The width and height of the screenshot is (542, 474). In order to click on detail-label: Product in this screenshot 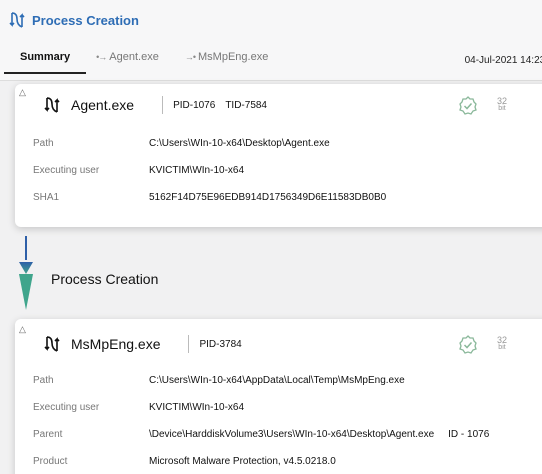, I will do `click(50, 461)`.